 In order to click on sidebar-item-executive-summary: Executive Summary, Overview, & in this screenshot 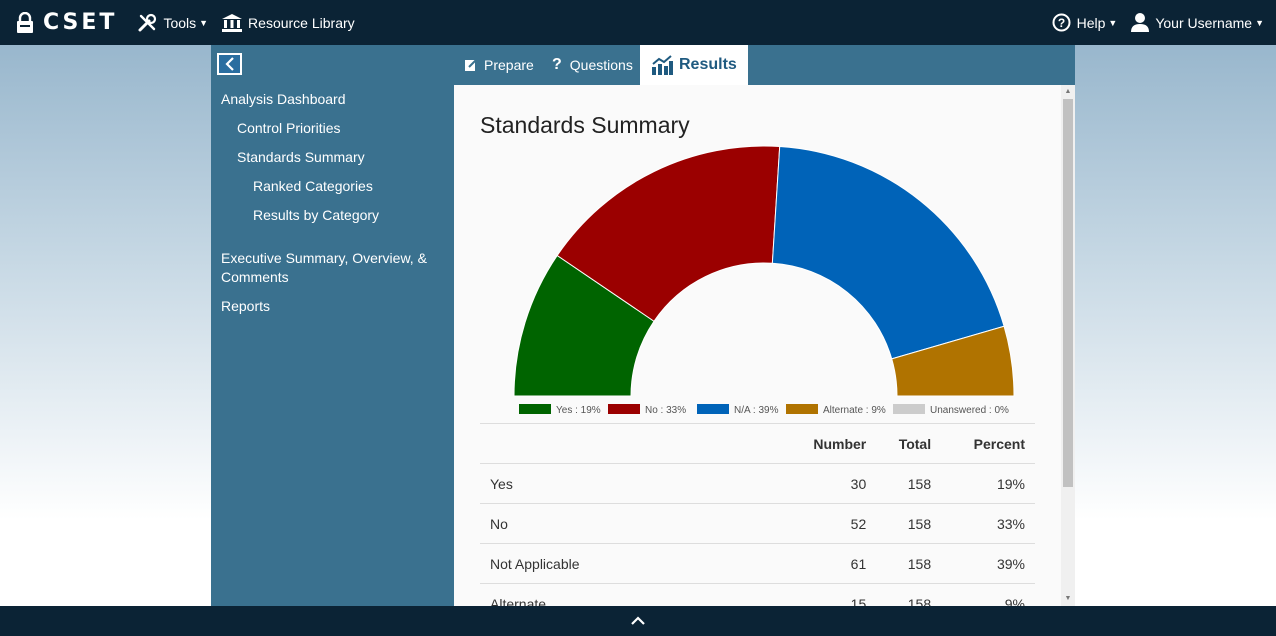, I will do `click(324, 258)`.